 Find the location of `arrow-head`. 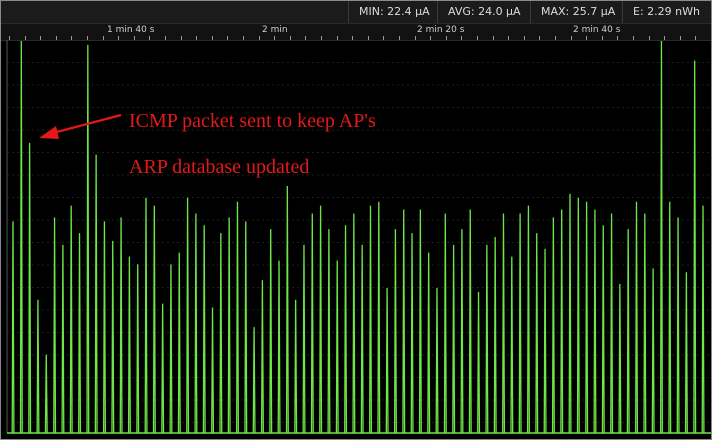

arrow-head is located at coordinates (49, 132).